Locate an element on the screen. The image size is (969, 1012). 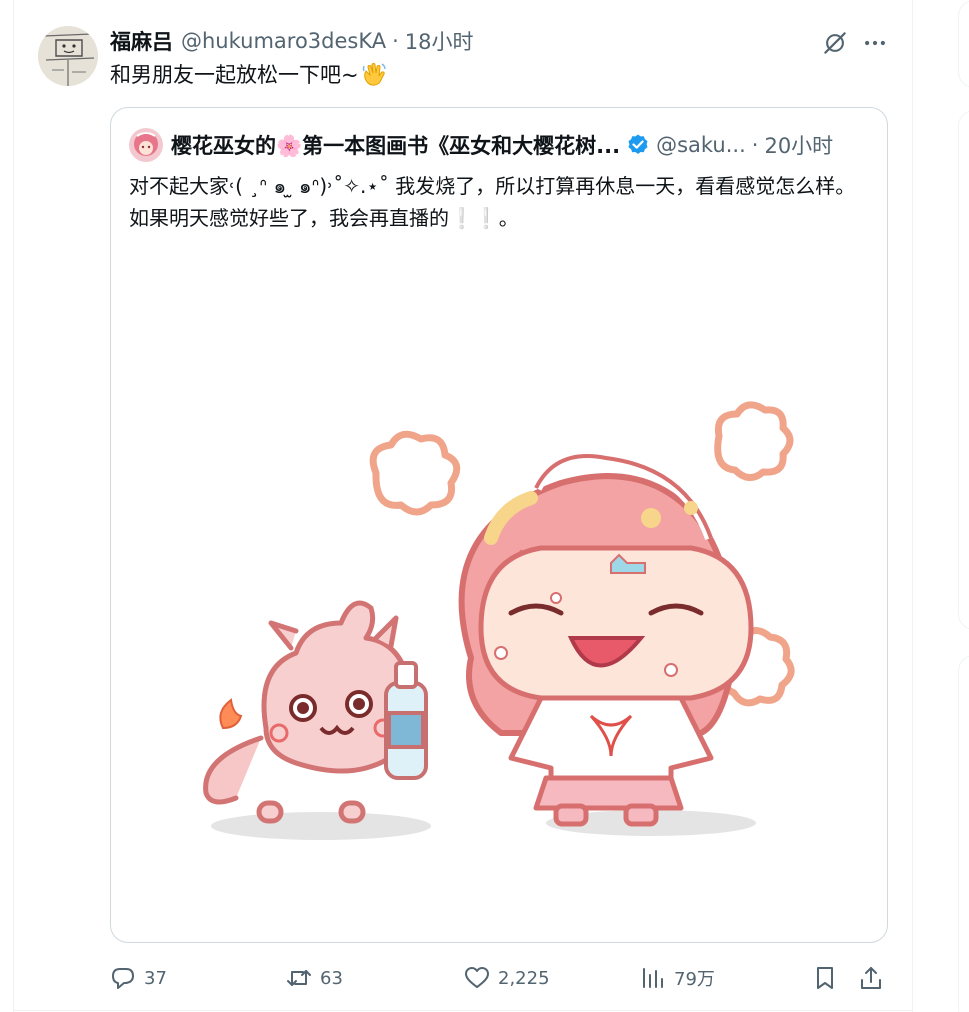
author-avatar is located at coordinates (68, 56).